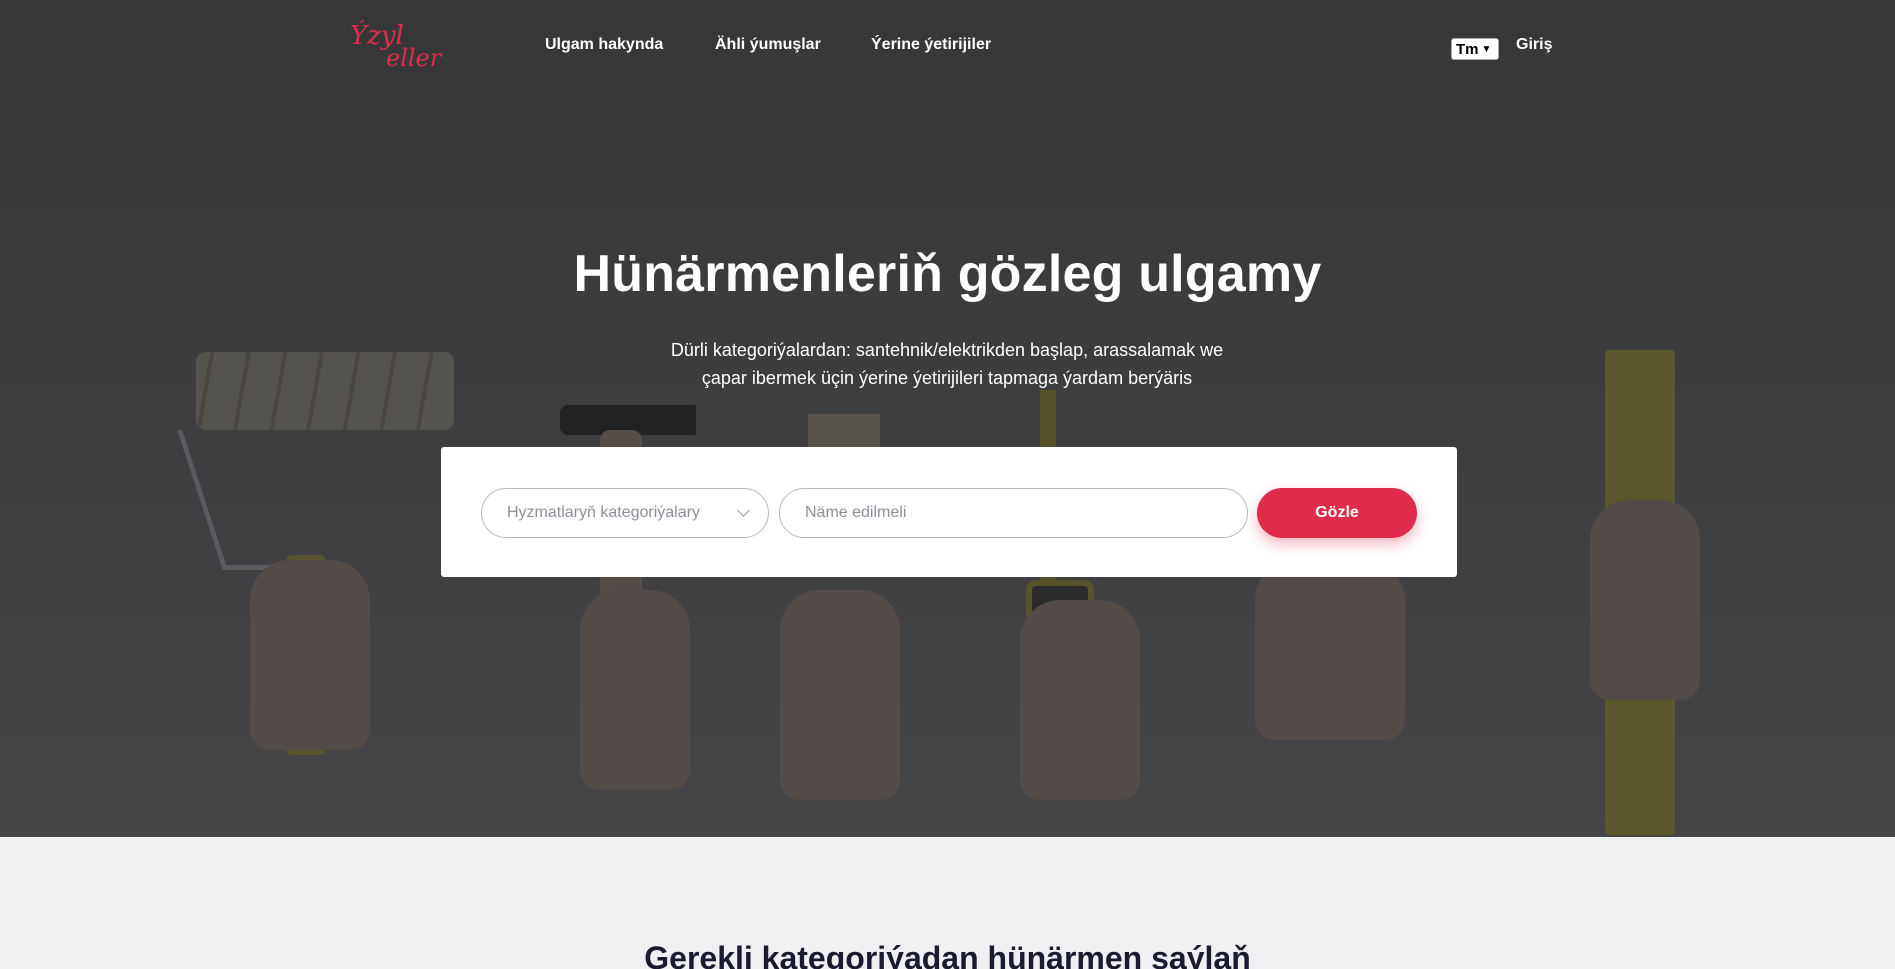 Image resolution: width=1895 pixels, height=969 pixels. I want to click on logo-text-bottom: eller, so click(414, 57).